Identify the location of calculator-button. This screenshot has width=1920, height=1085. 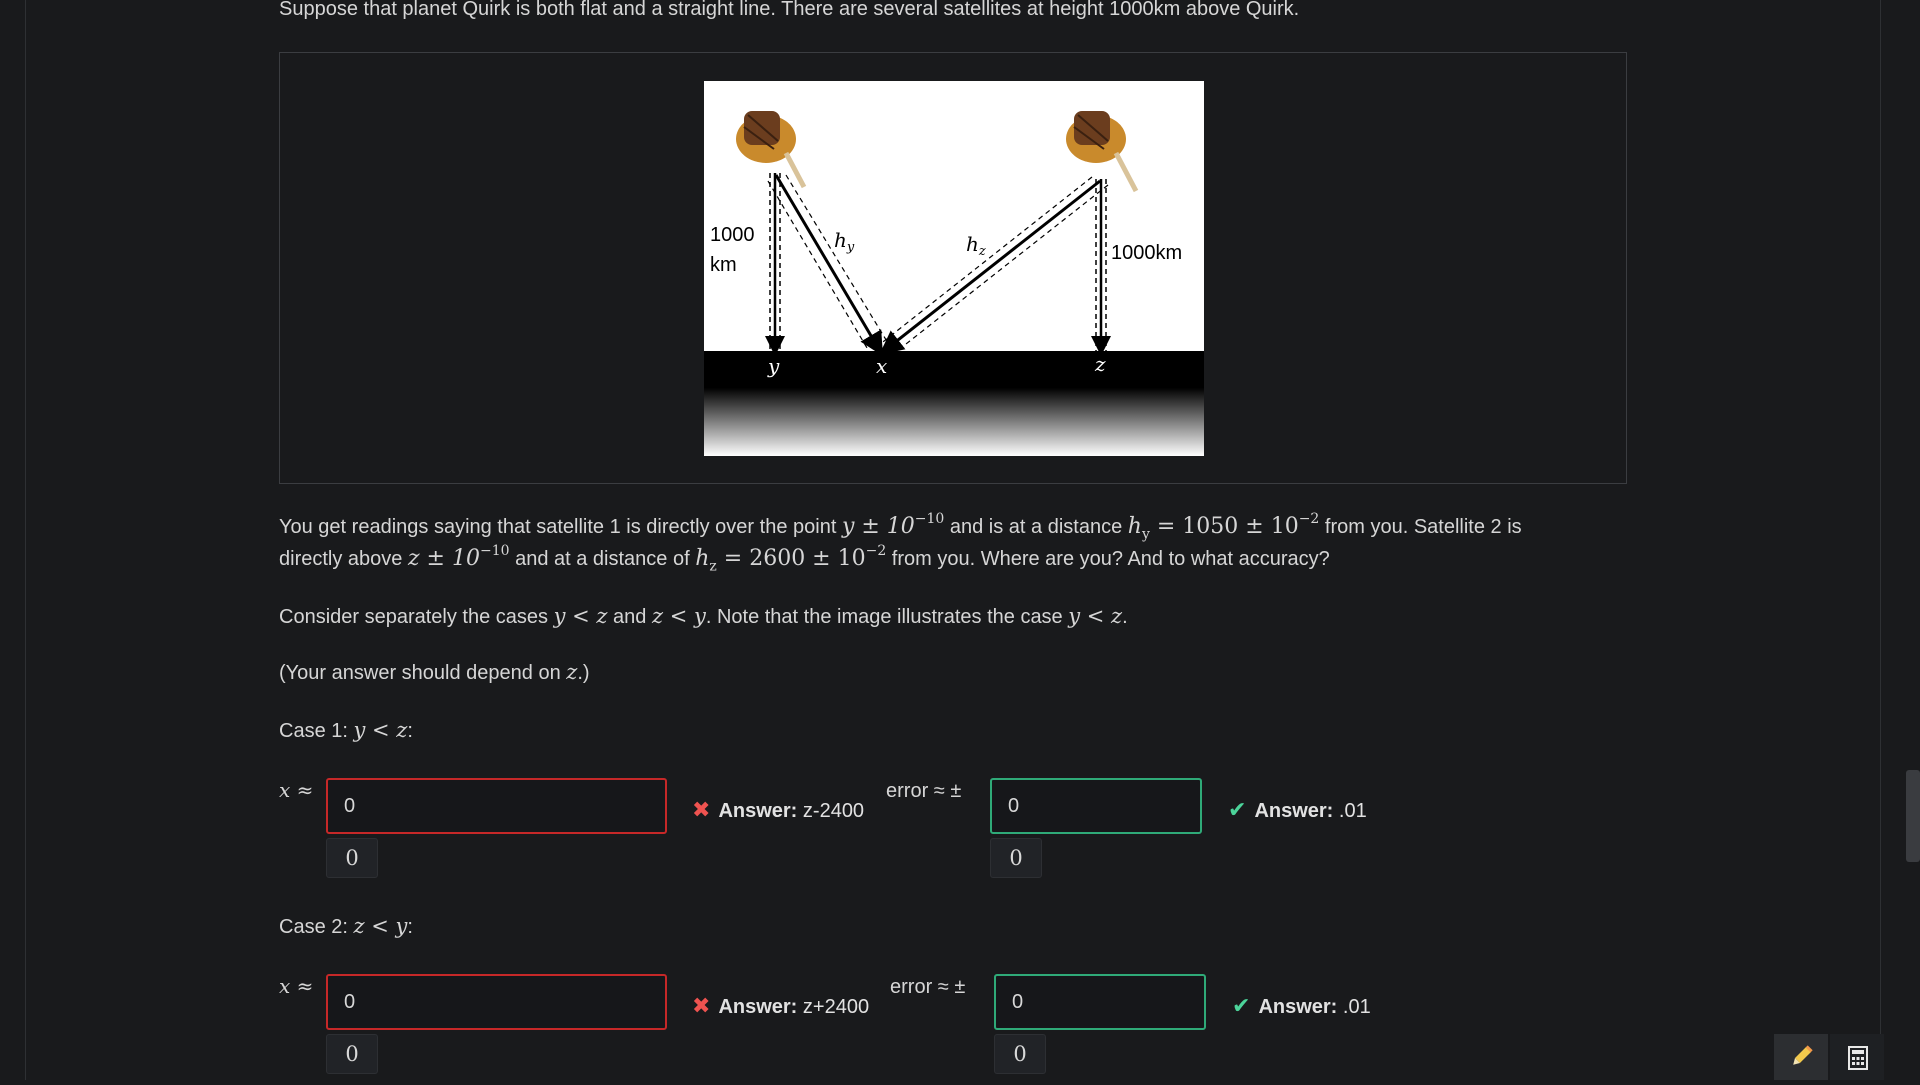
(1857, 1057).